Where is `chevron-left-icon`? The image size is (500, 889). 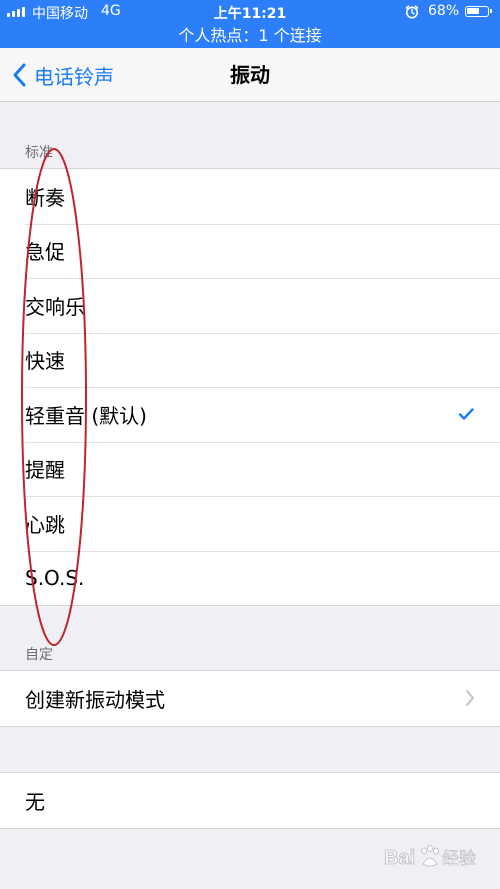
chevron-left-icon is located at coordinates (19, 75).